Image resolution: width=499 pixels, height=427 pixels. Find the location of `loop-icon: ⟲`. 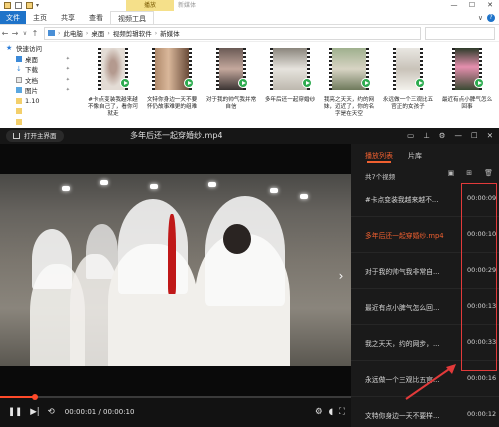

loop-icon: ⟲ is located at coordinates (51, 412).